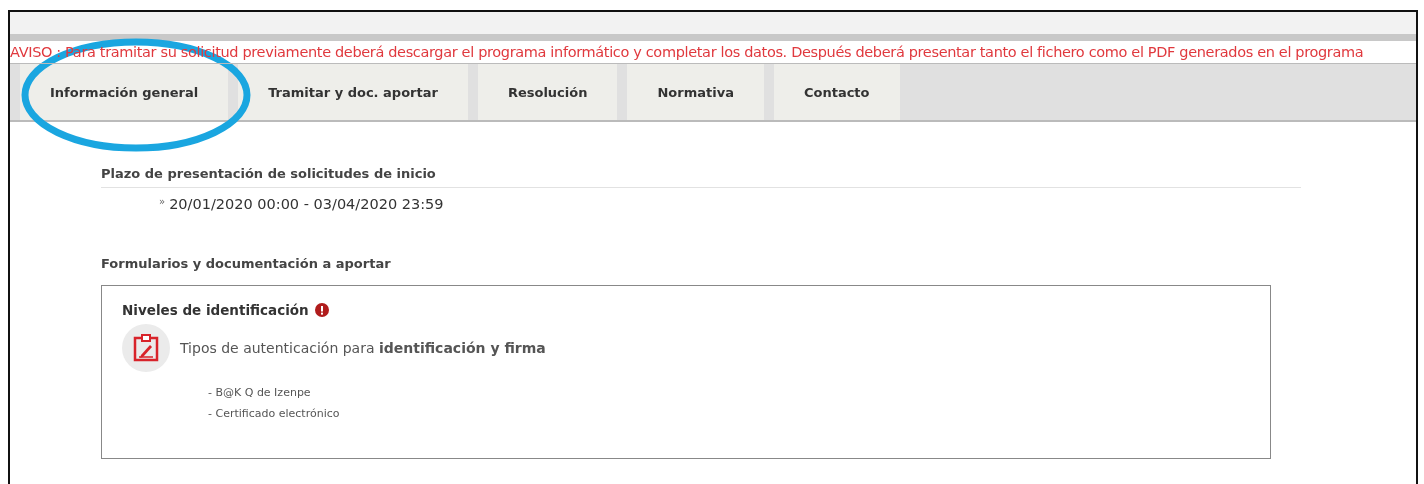 This screenshot has height=484, width=1424. What do you see at coordinates (695, 92) in the screenshot?
I see `tab: Normativa` at bounding box center [695, 92].